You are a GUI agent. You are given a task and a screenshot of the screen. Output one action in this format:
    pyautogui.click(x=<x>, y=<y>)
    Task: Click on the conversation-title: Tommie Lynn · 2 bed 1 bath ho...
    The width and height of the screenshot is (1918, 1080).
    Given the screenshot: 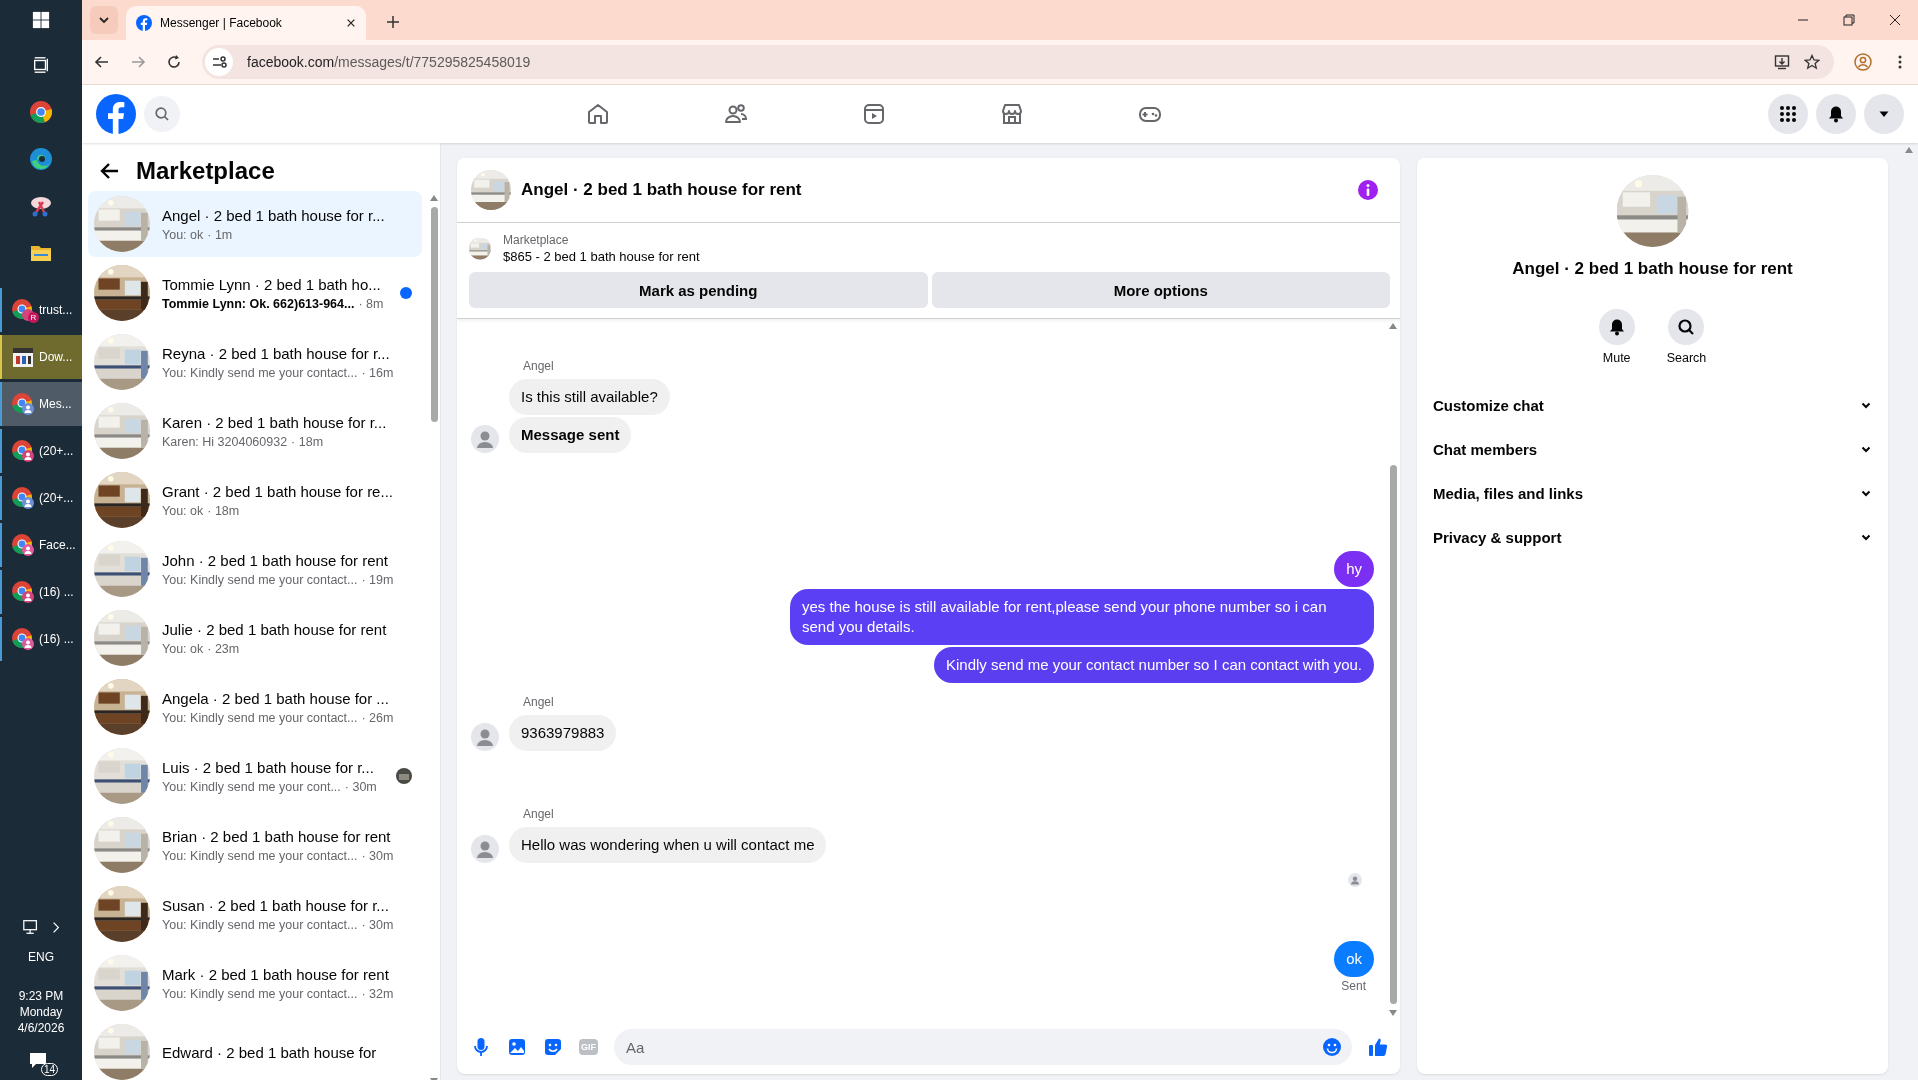 What is the action you would take?
    pyautogui.click(x=272, y=284)
    